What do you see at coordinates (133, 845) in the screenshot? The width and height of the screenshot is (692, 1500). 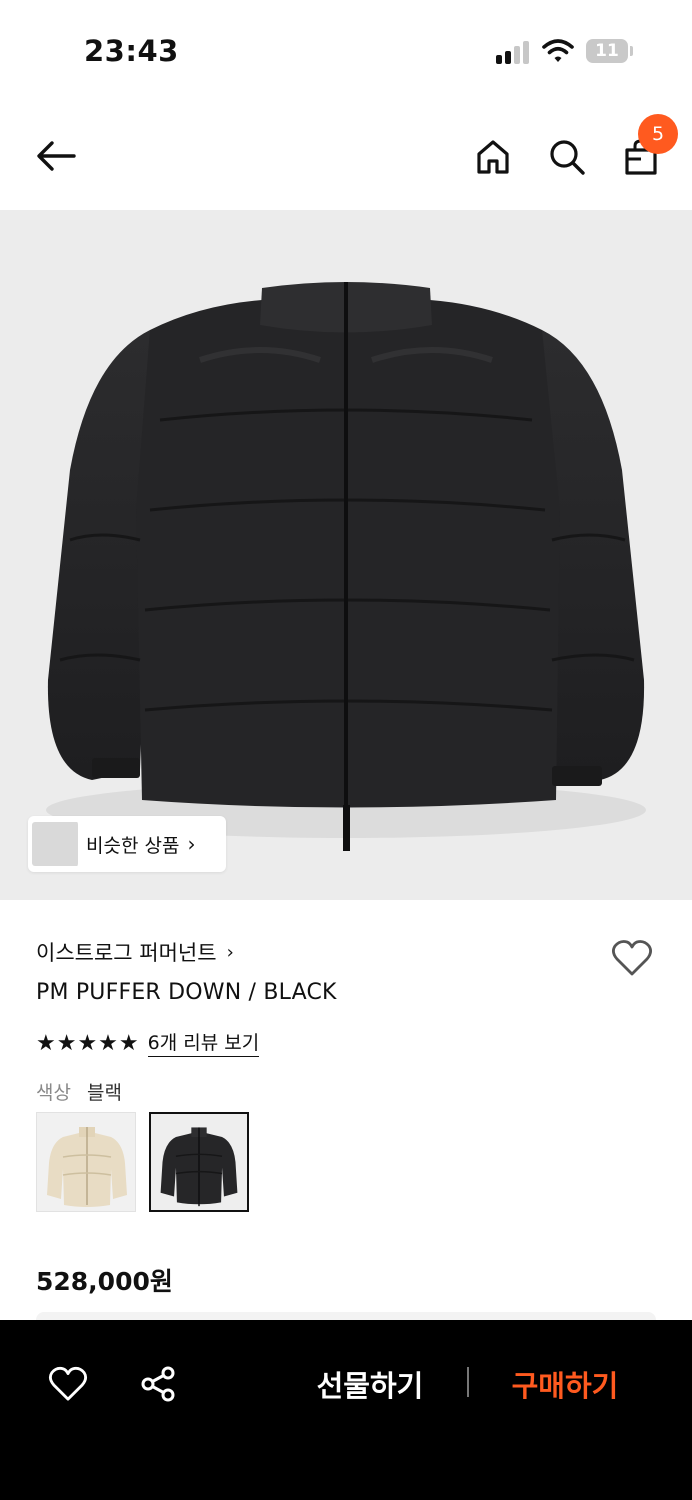 I see `similar-products-label: 비슷한 상품` at bounding box center [133, 845].